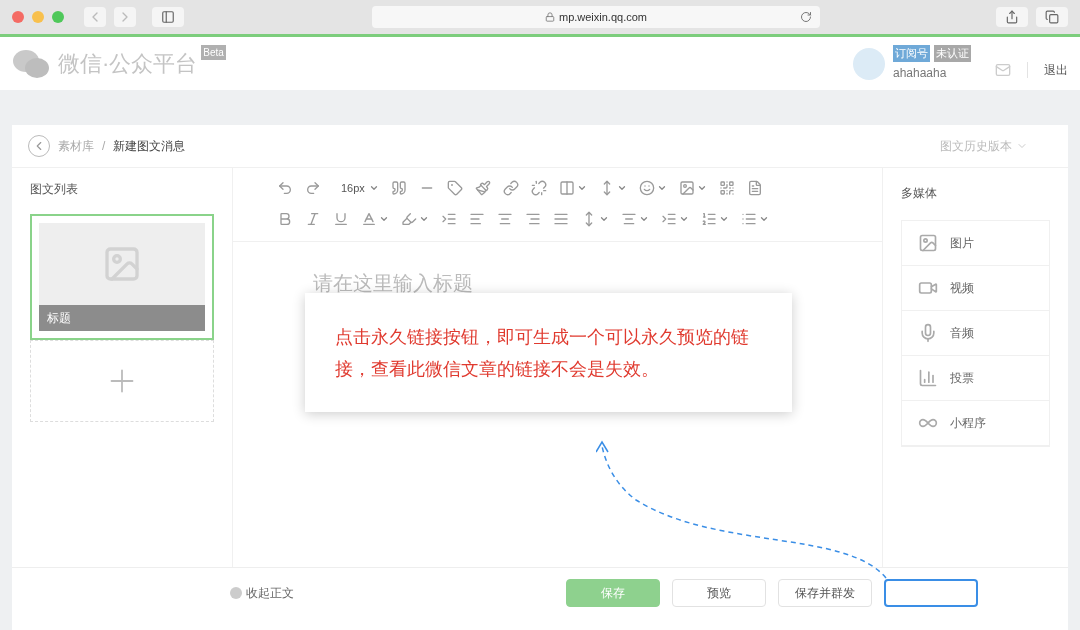 The width and height of the screenshot is (1080, 630). I want to click on microphone-icon, so click(928, 333).